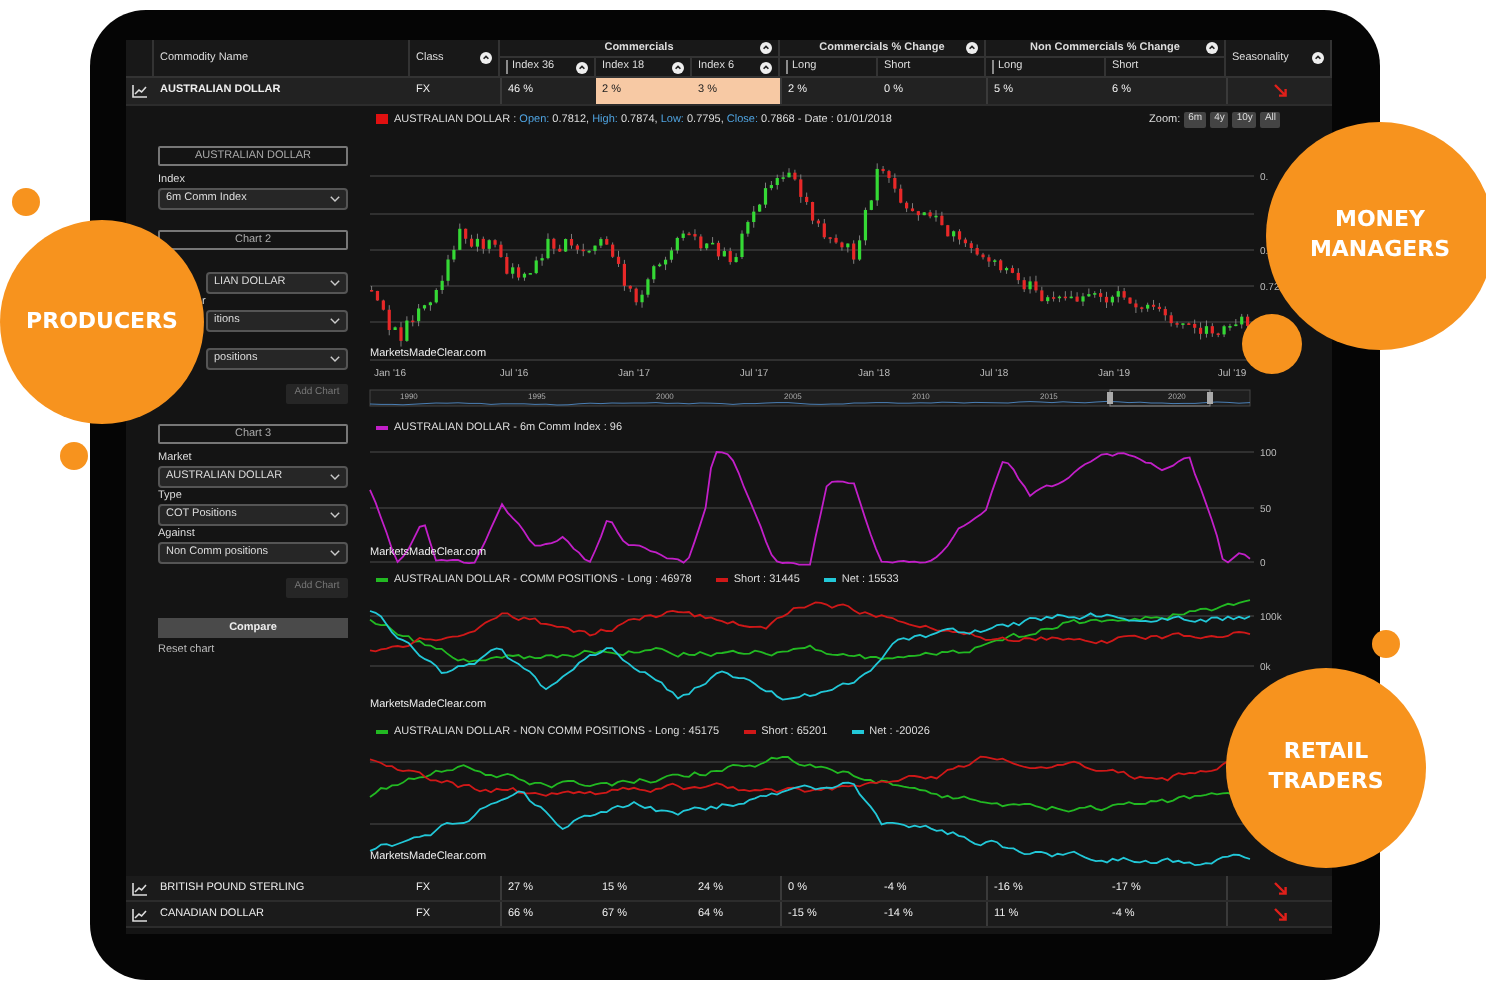 The image size is (1486, 984). I want to click on callout-label: PRODUCERS, so click(102, 322).